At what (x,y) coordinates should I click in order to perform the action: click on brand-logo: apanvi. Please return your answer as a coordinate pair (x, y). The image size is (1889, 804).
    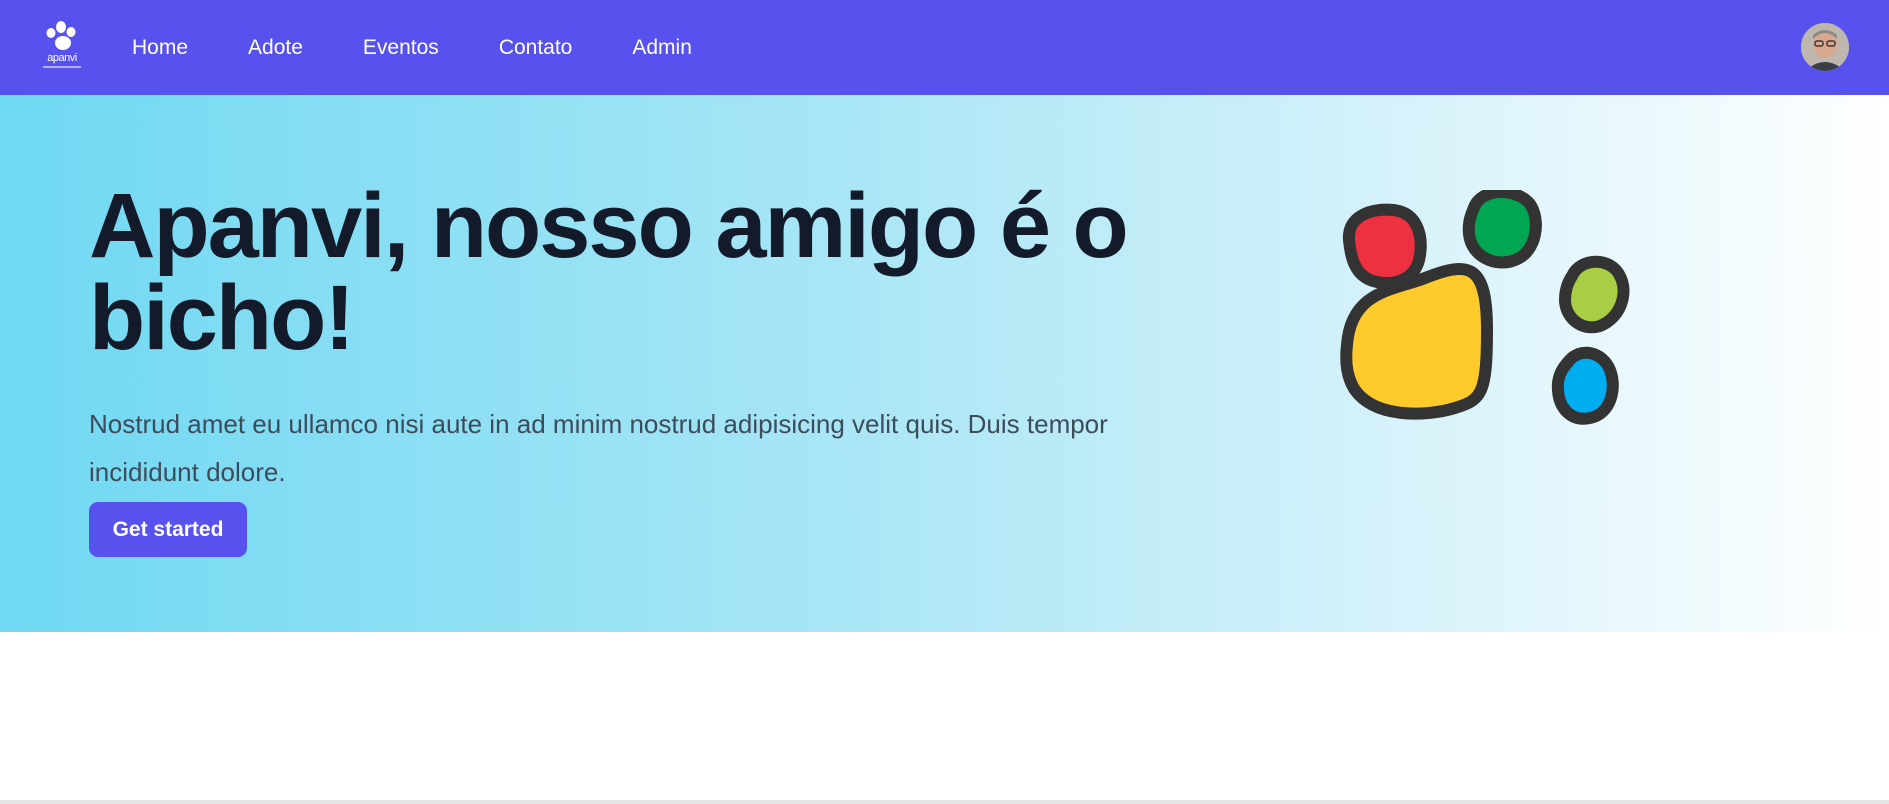
    Looking at the image, I should click on (62, 47).